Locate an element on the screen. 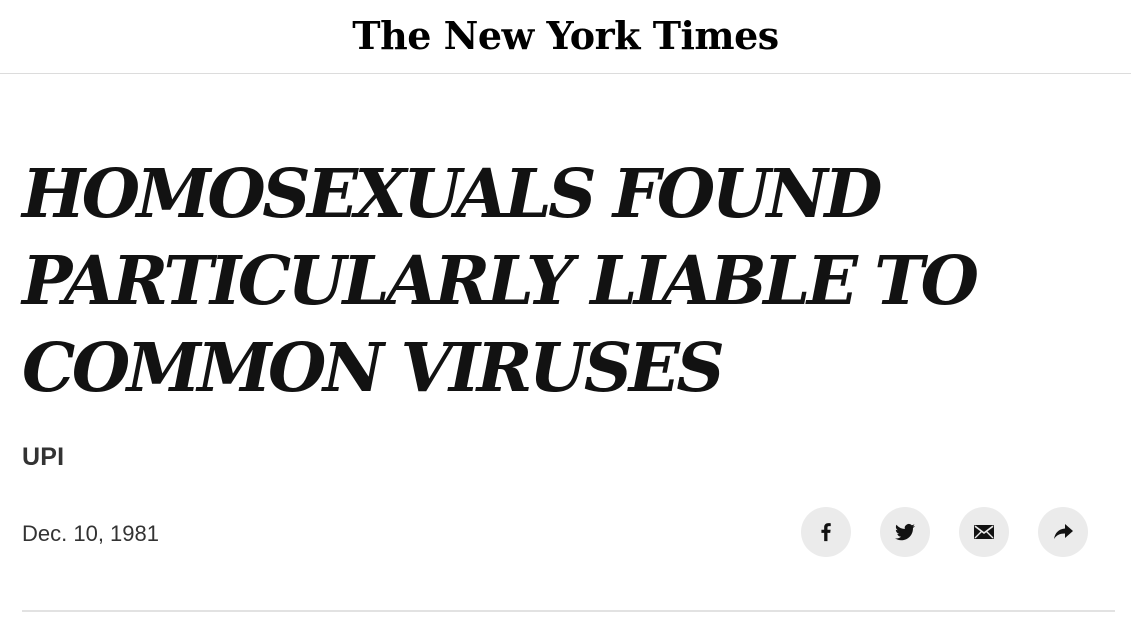 The height and width of the screenshot is (620, 1131). email-icon is located at coordinates (984, 532).